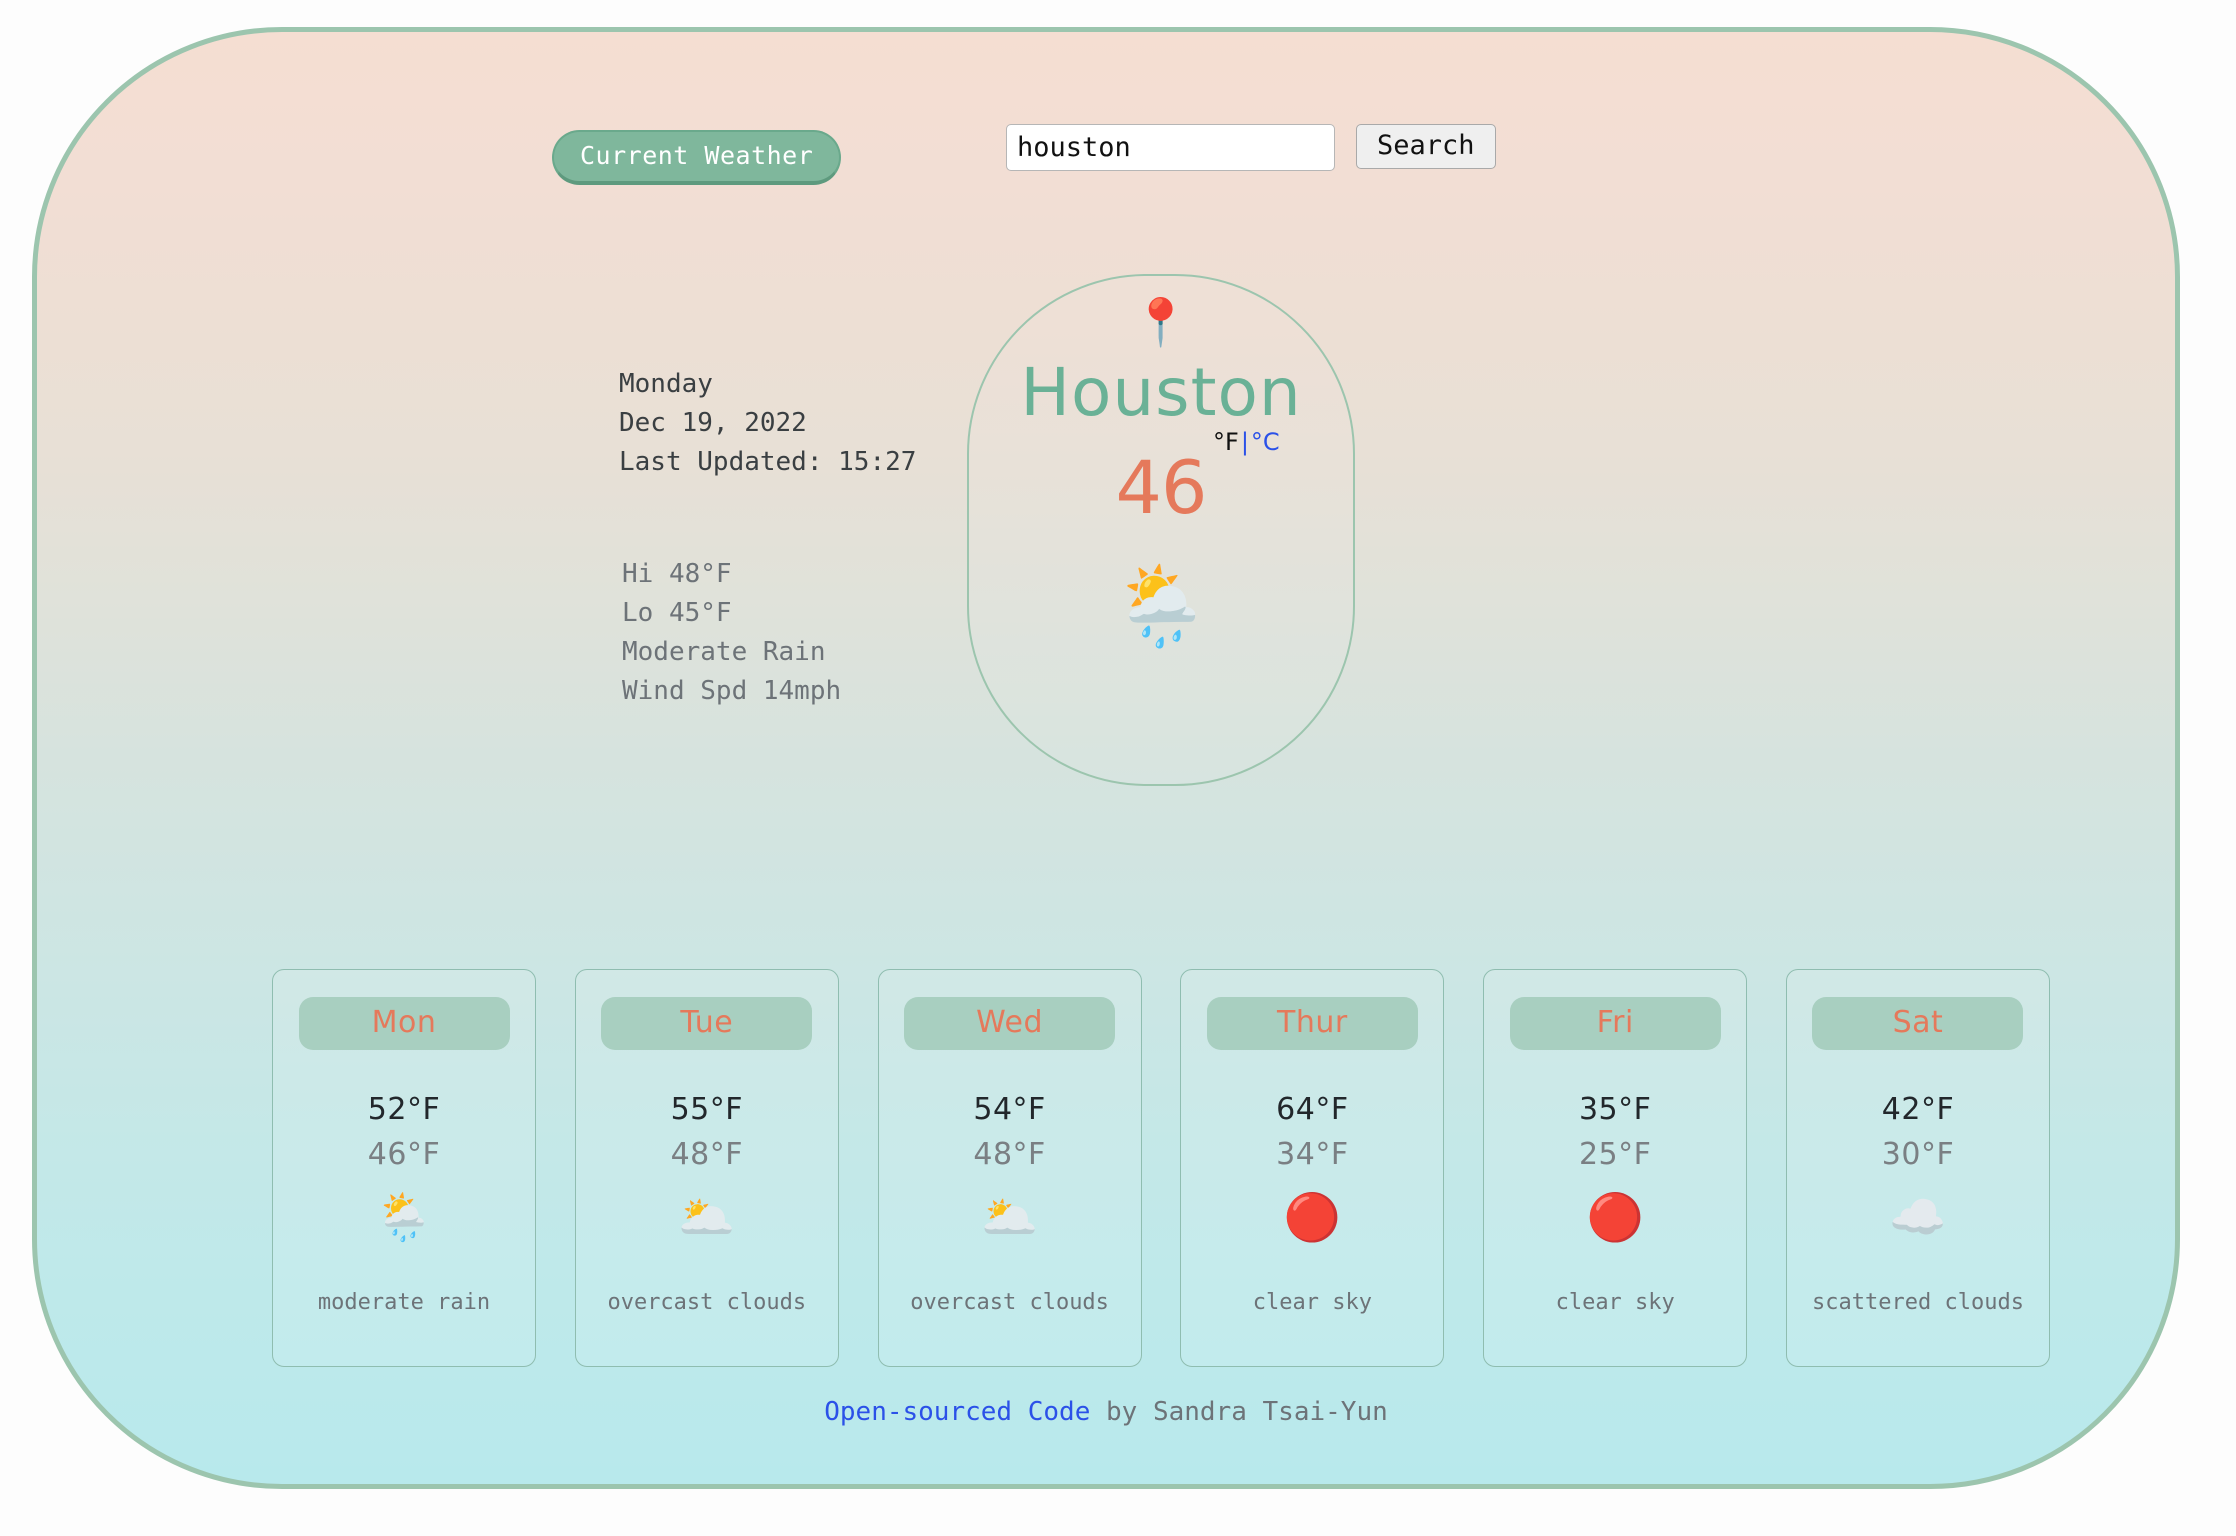  I want to click on unit-toggle: °F|°C, so click(1246, 442).